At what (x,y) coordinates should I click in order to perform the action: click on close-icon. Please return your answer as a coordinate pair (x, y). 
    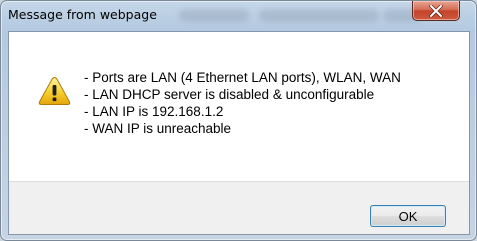
    Looking at the image, I should click on (436, 10).